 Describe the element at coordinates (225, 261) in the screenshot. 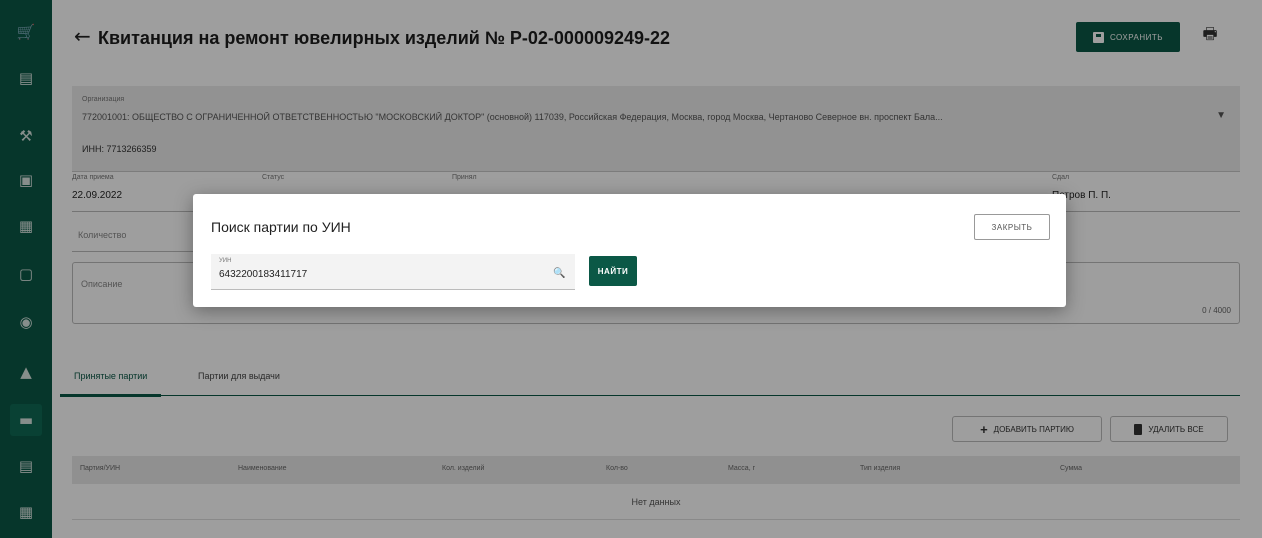

I see `uin-label: УИН` at that location.